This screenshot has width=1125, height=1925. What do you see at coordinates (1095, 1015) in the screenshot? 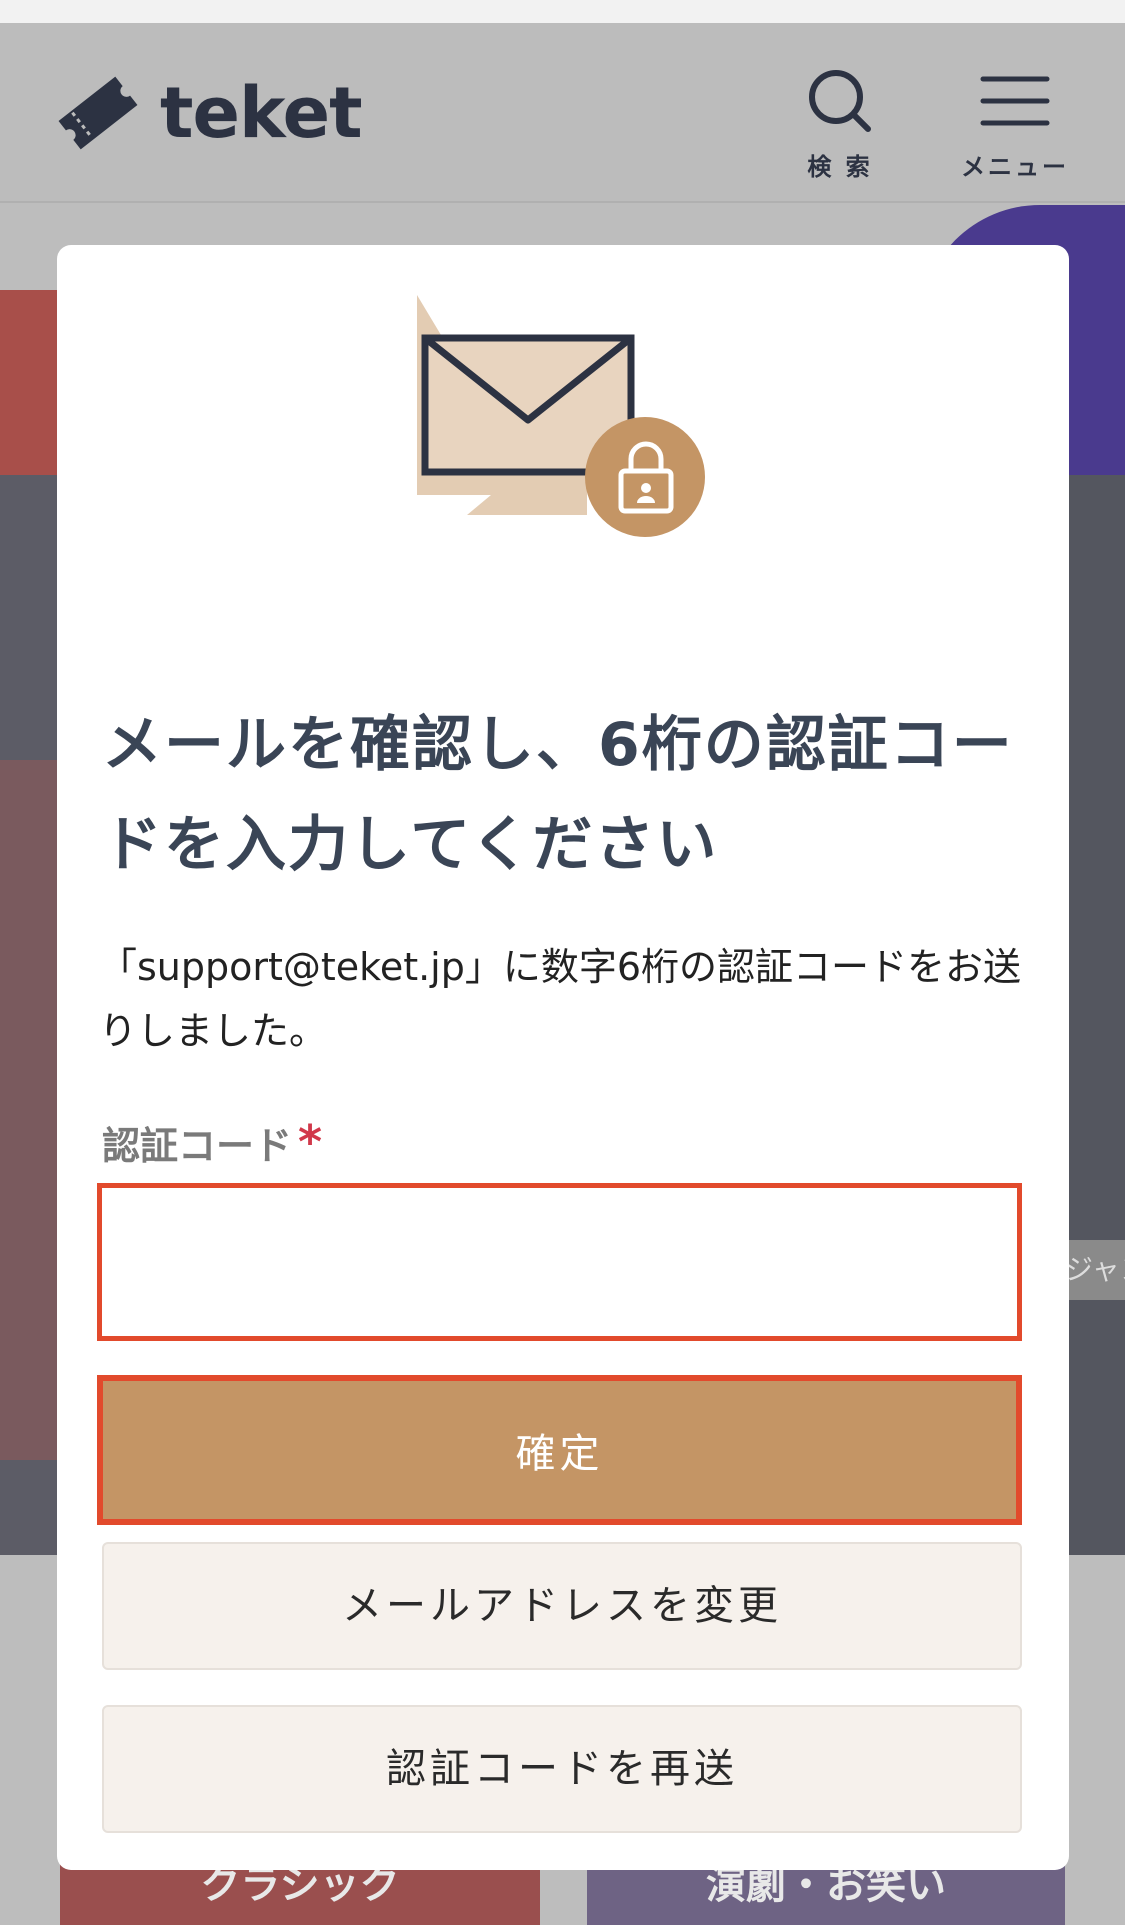
I see `background-image-right` at bounding box center [1095, 1015].